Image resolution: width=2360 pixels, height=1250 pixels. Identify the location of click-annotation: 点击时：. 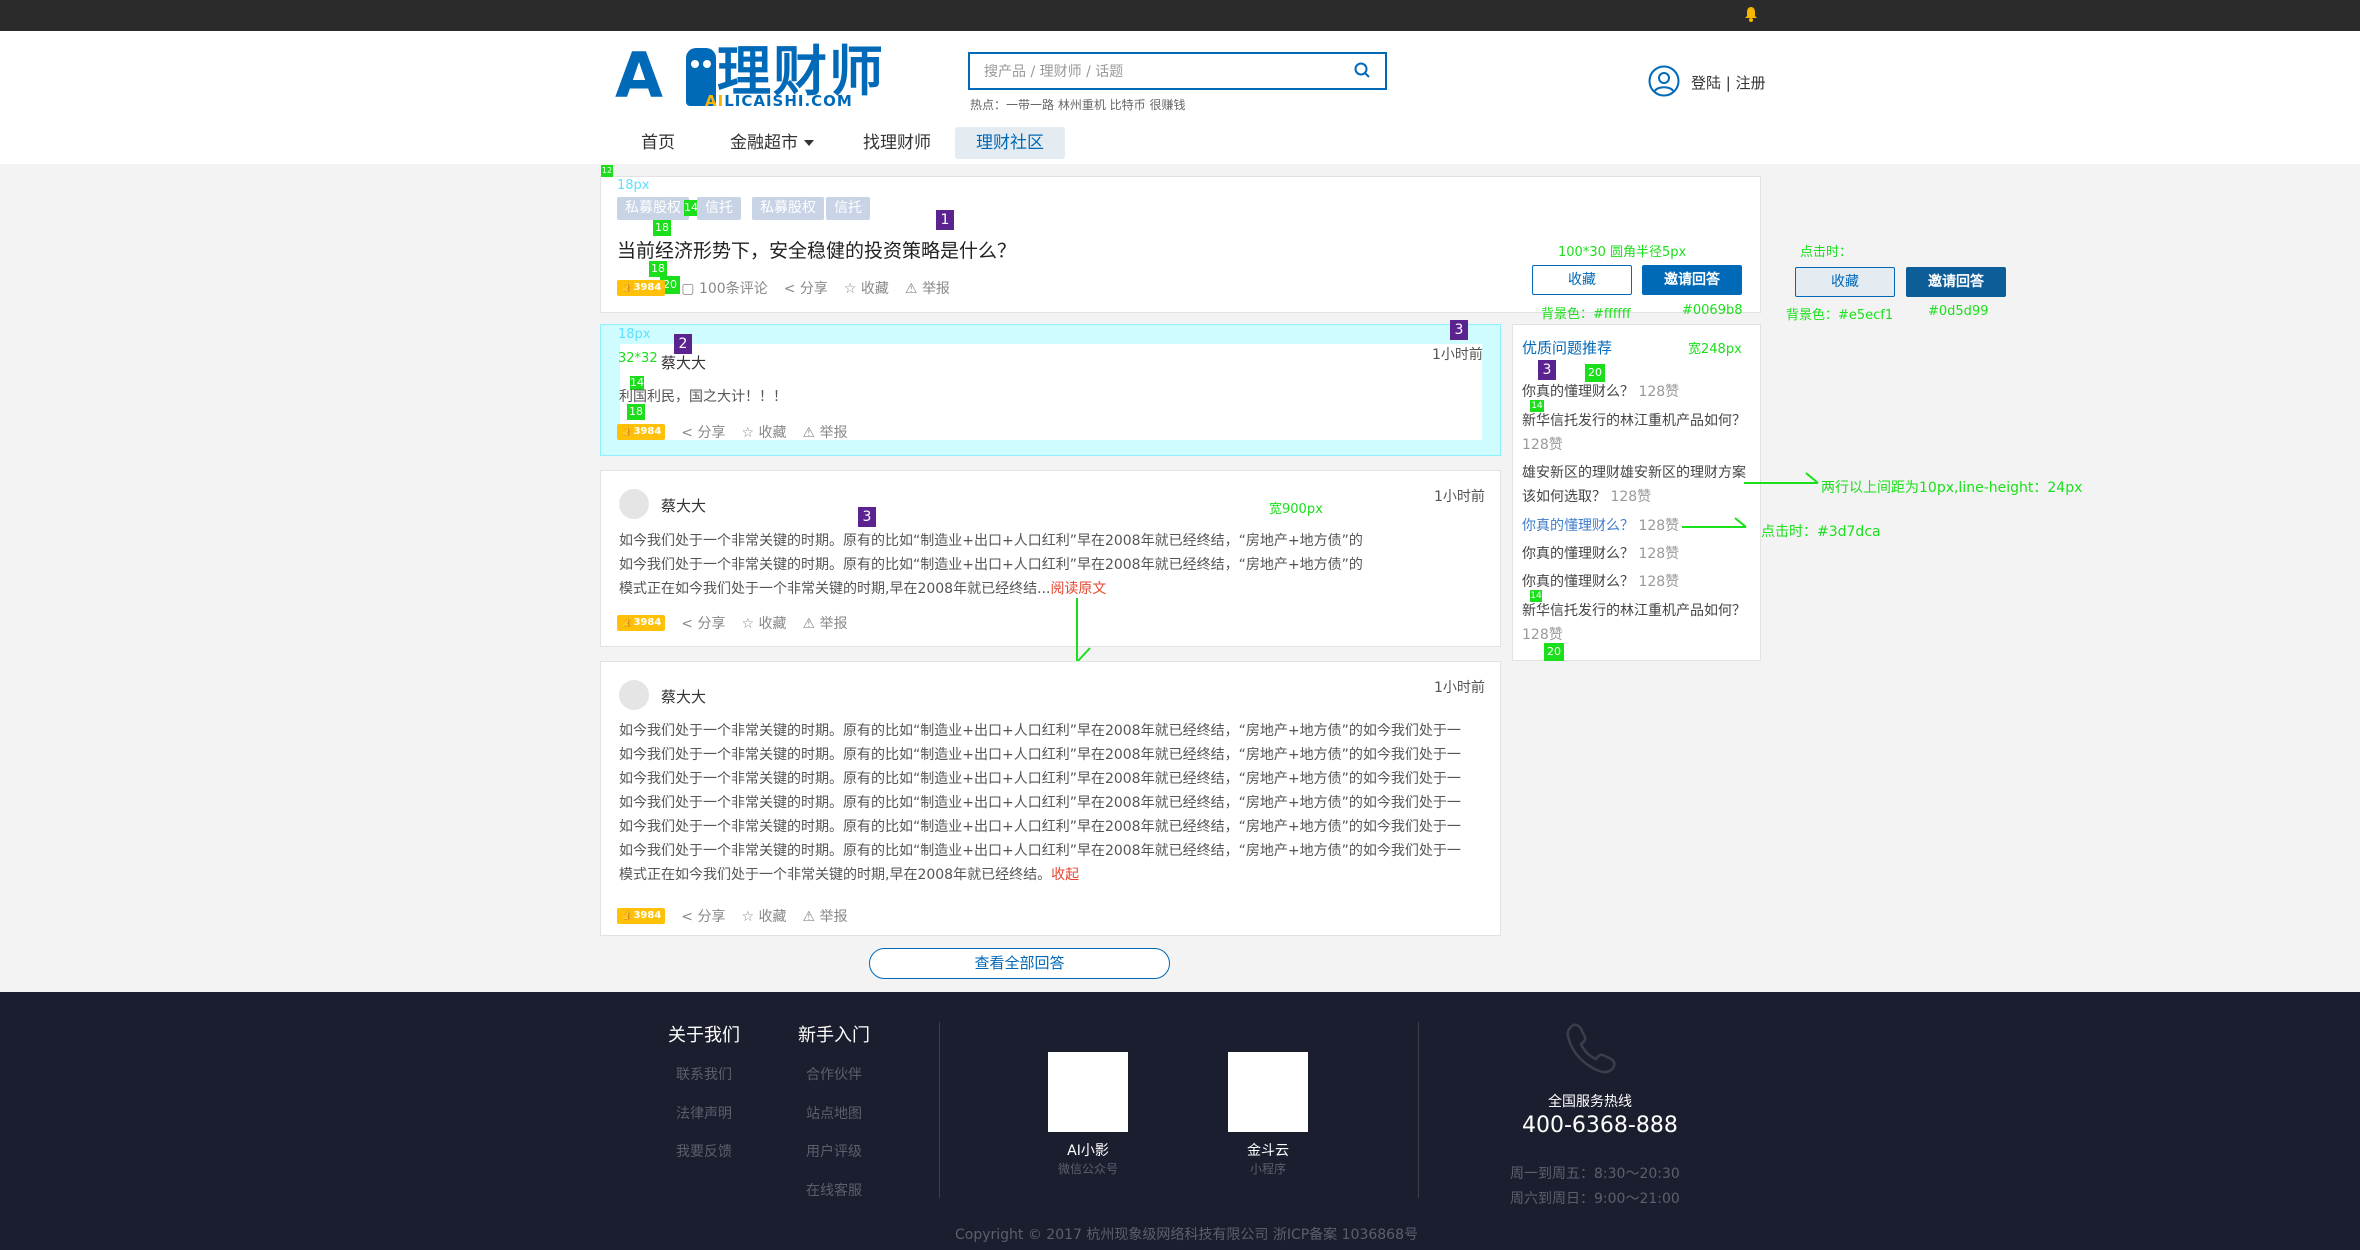
(1826, 252).